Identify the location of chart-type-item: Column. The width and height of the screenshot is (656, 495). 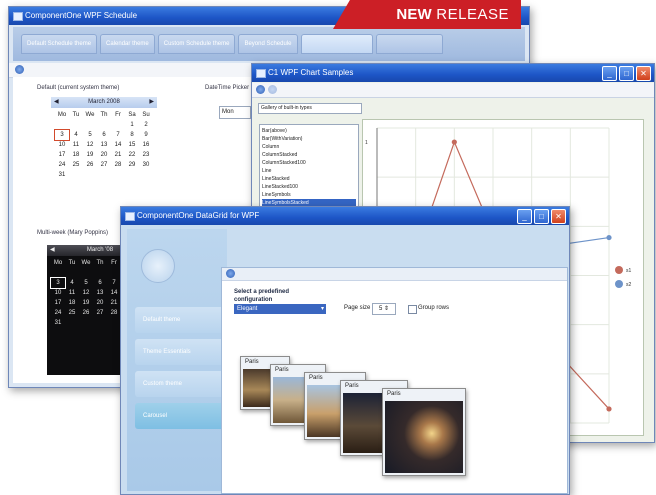
(309, 147).